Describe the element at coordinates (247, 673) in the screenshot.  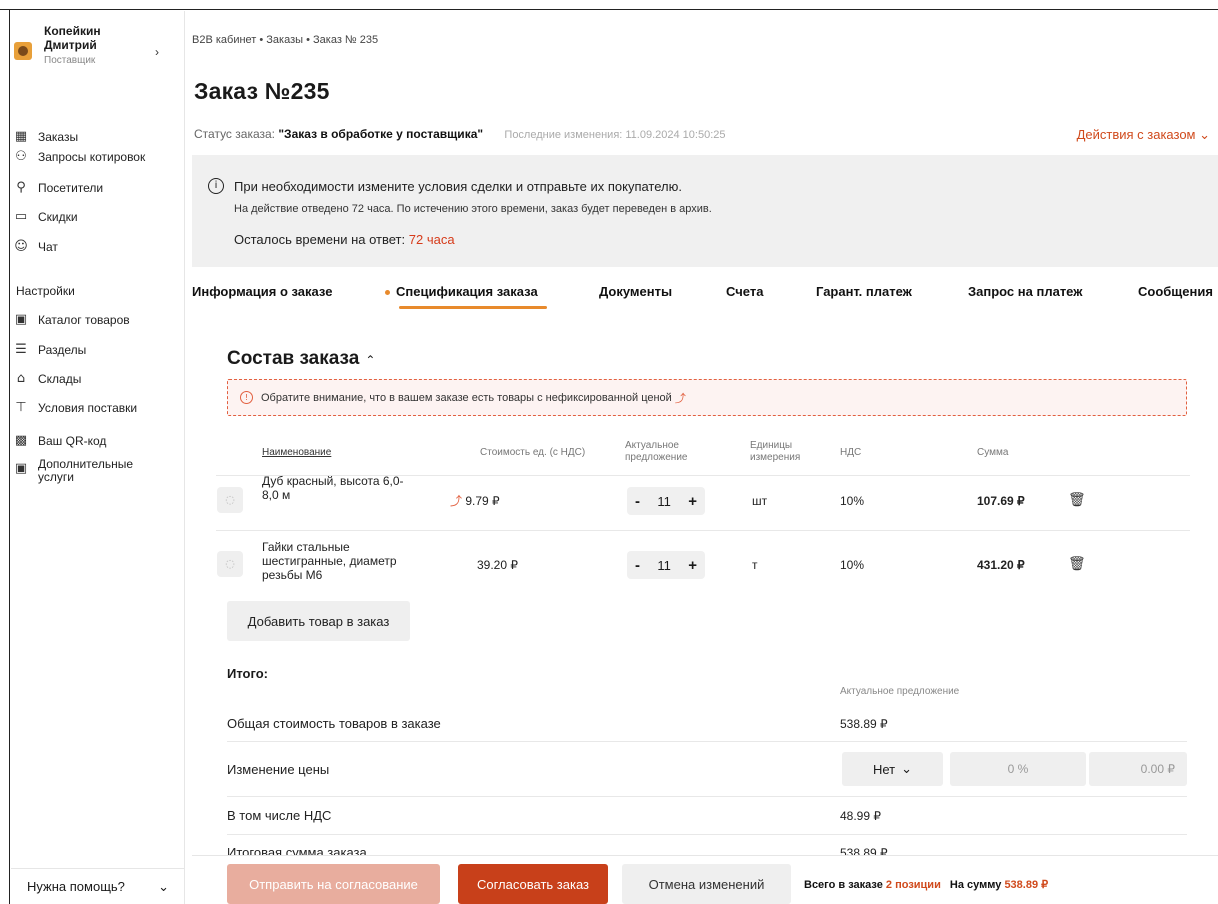
I see `totals-title: Итого:` at that location.